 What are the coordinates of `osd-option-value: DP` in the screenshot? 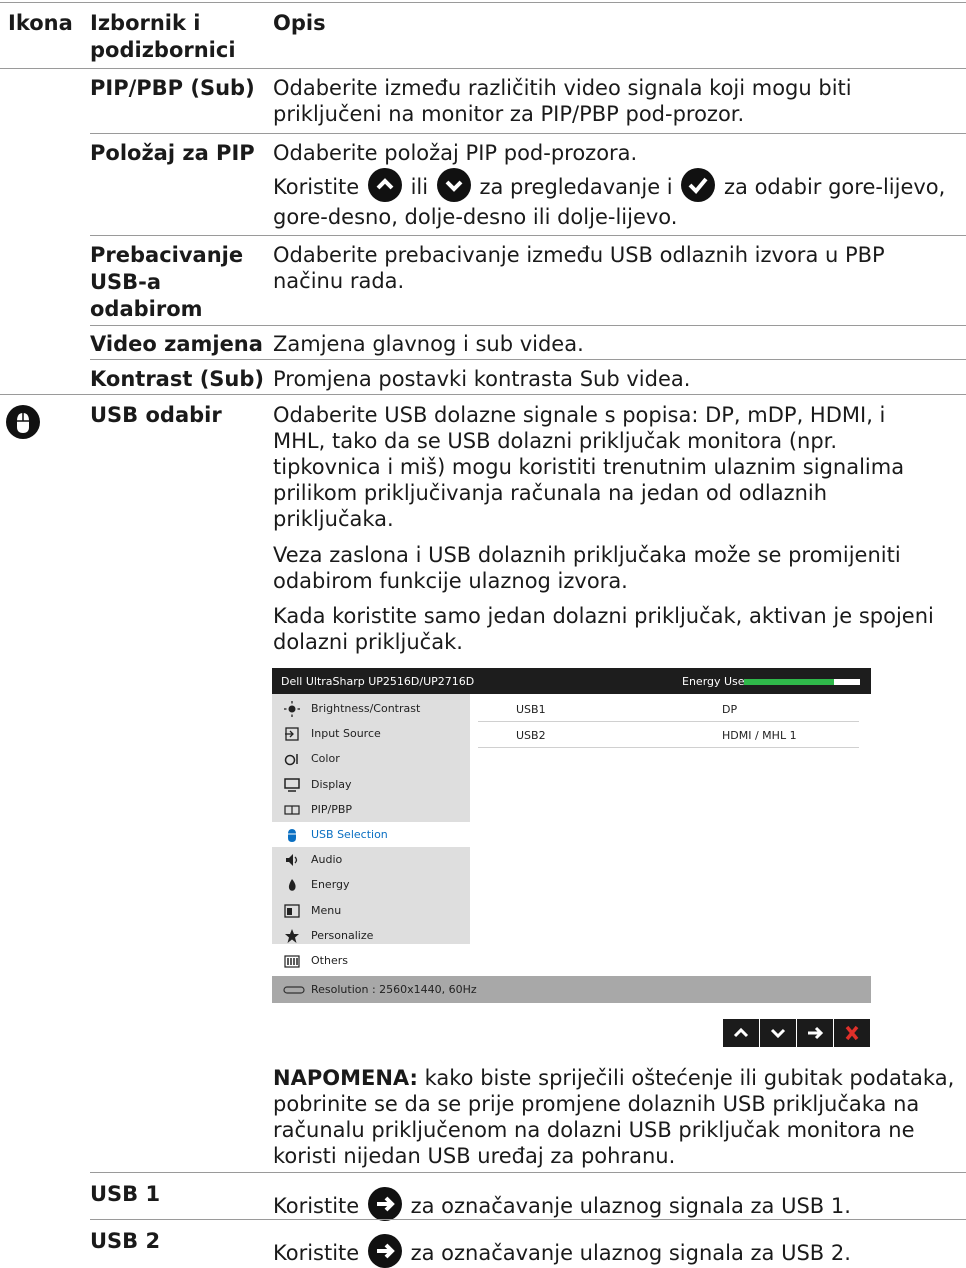 It's located at (730, 709).